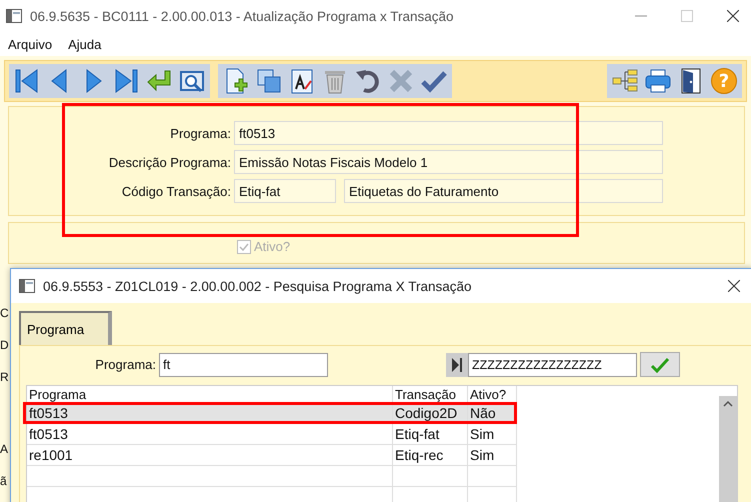  Describe the element at coordinates (272, 246) in the screenshot. I see `checkbox-label: Ativo?` at that location.